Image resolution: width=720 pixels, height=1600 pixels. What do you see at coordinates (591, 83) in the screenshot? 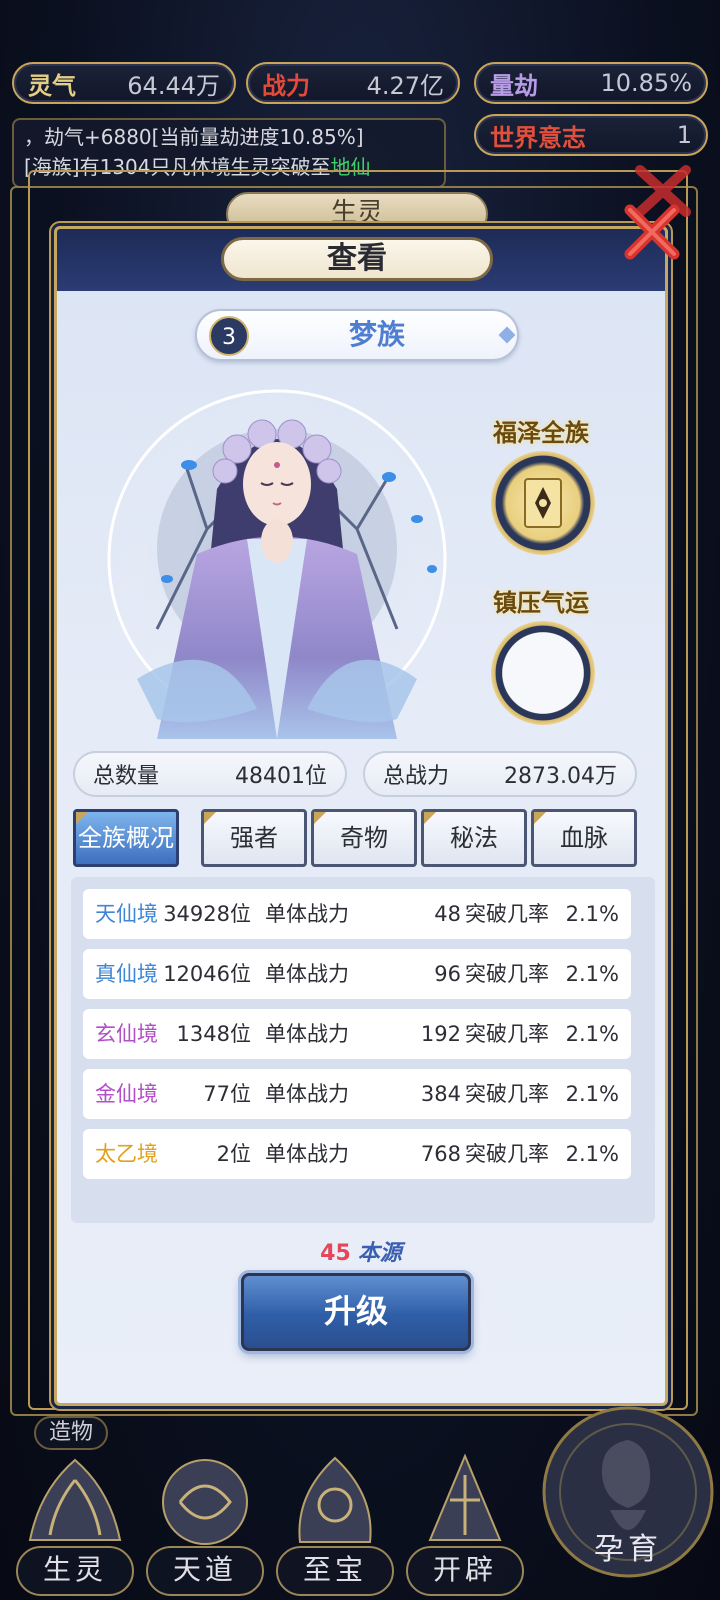
I see `liangjie-display: 量劫 10.85%` at bounding box center [591, 83].